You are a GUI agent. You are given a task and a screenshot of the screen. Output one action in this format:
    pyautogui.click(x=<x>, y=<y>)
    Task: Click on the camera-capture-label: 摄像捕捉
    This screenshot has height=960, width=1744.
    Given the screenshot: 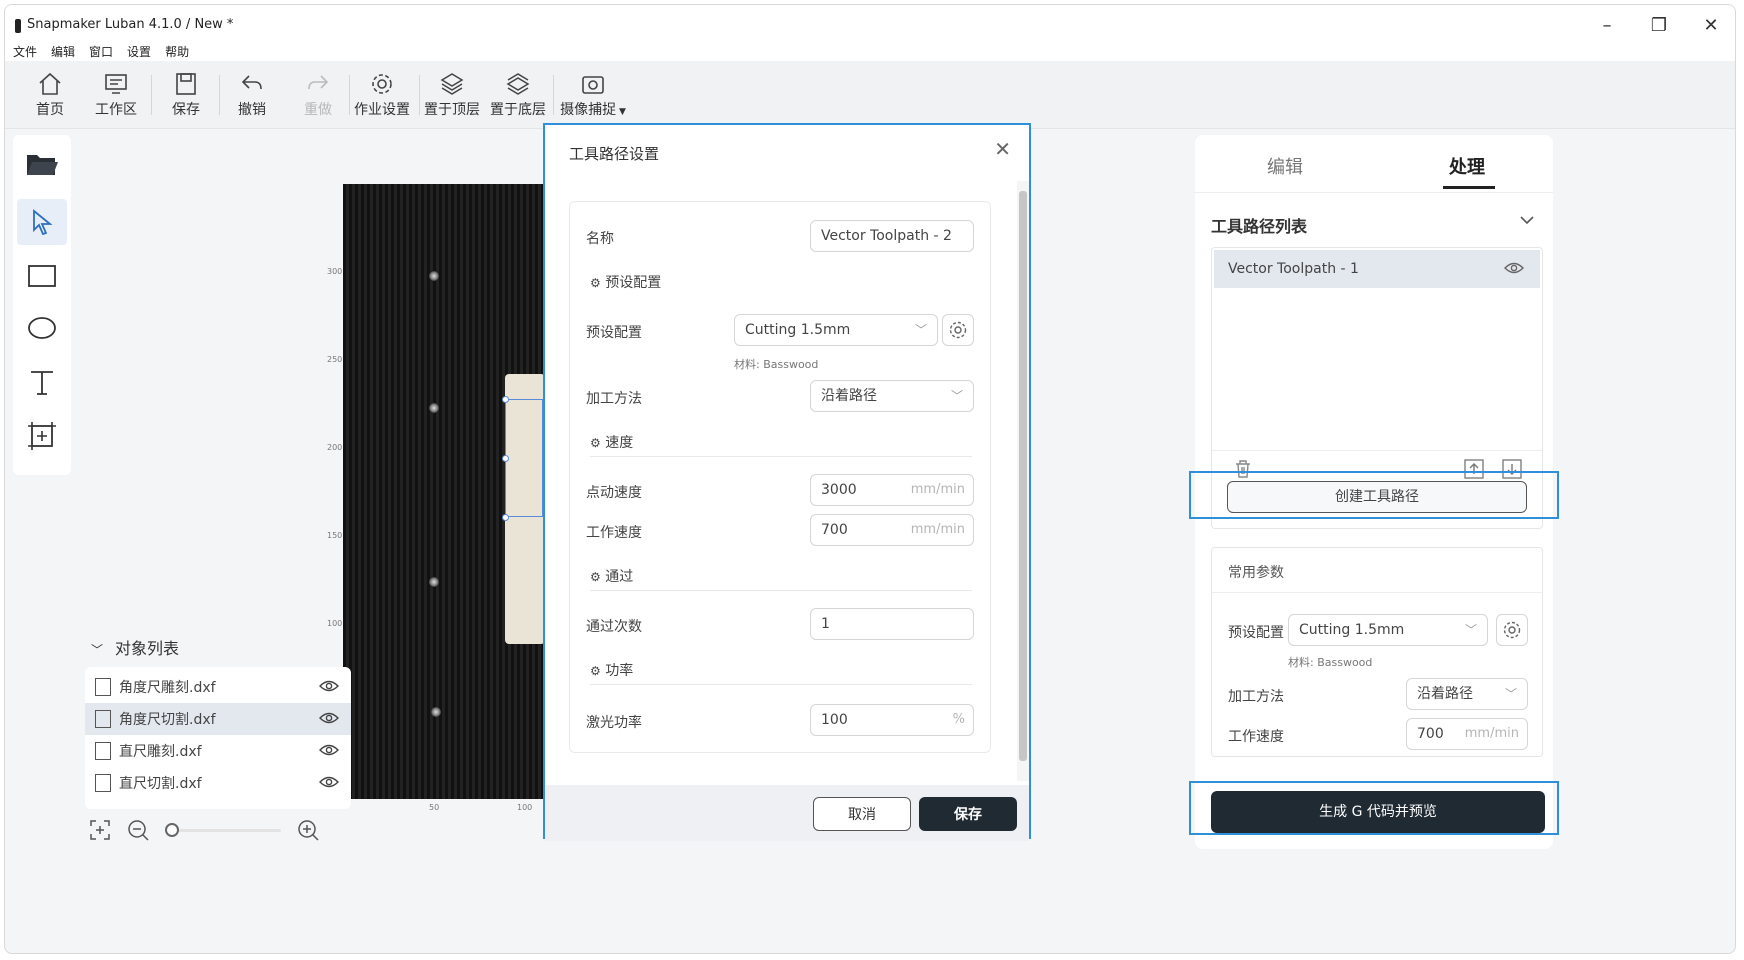 What is the action you would take?
    pyautogui.click(x=588, y=110)
    